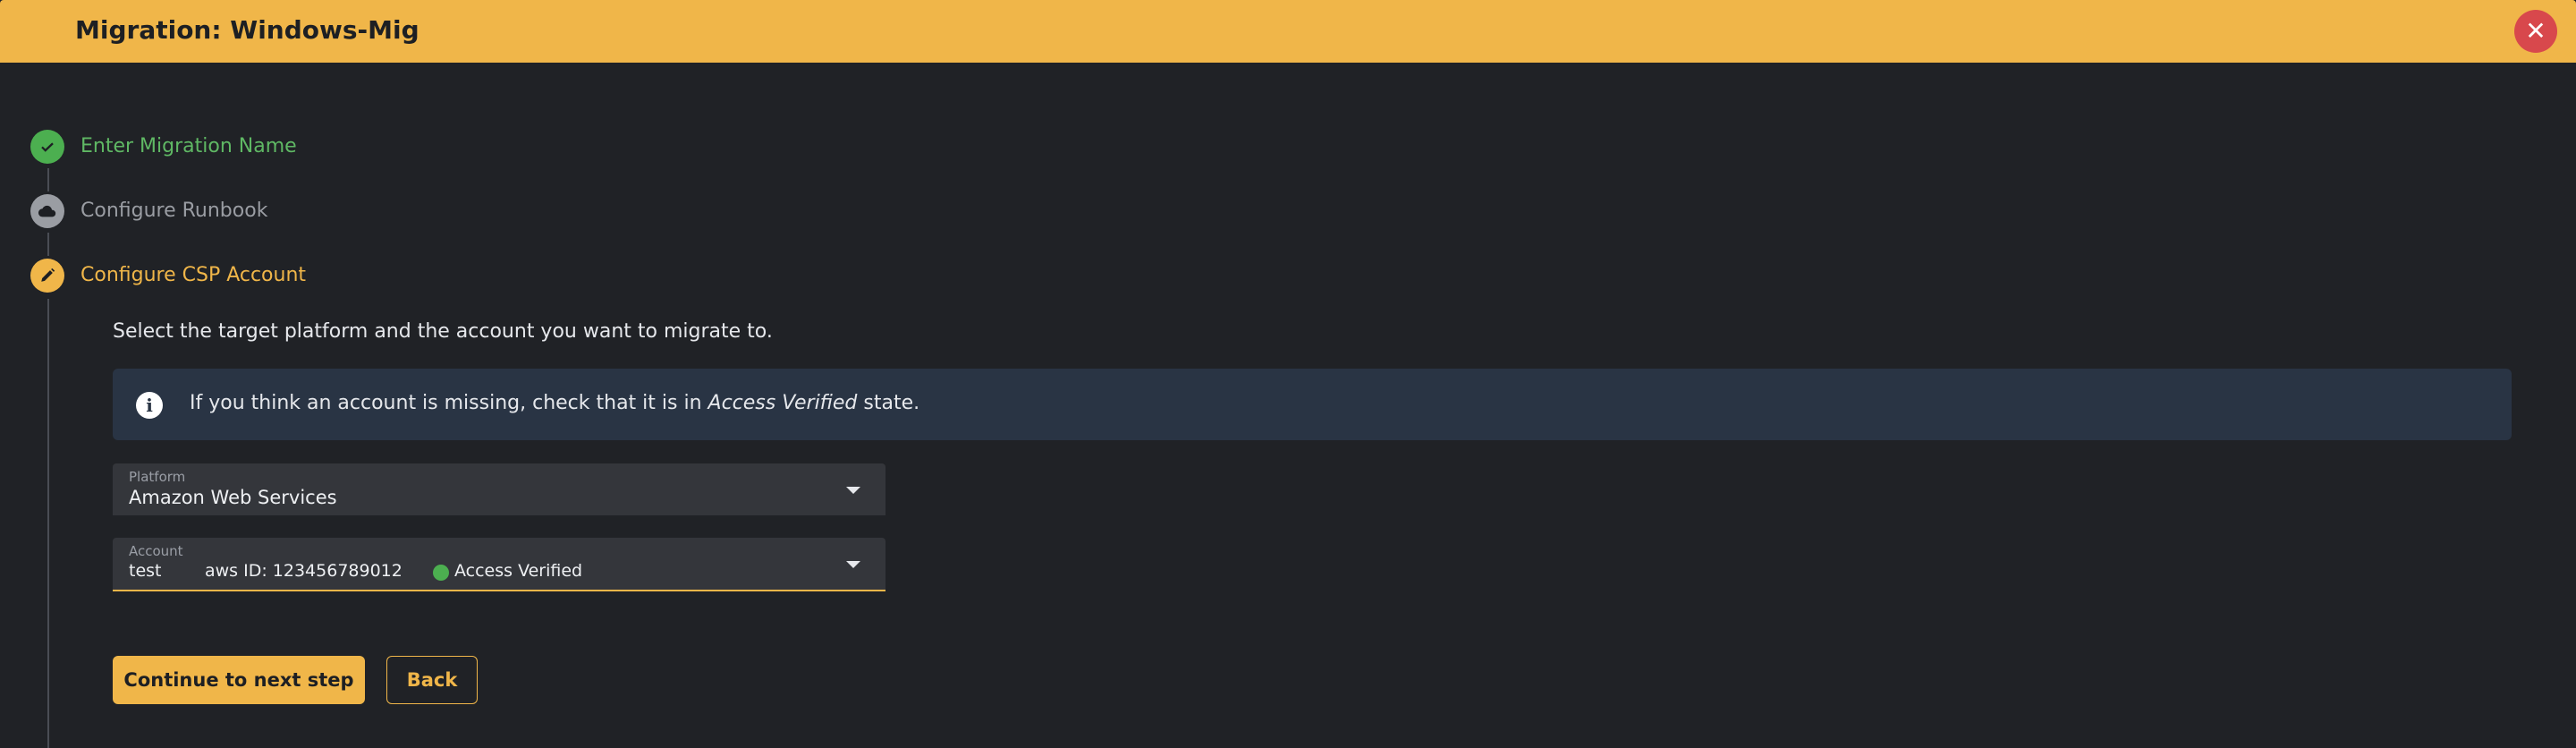 This screenshot has height=748, width=2576. Describe the element at coordinates (1288, 31) in the screenshot. I see `dialog-header: Migration: Windows-Mig ✕` at that location.